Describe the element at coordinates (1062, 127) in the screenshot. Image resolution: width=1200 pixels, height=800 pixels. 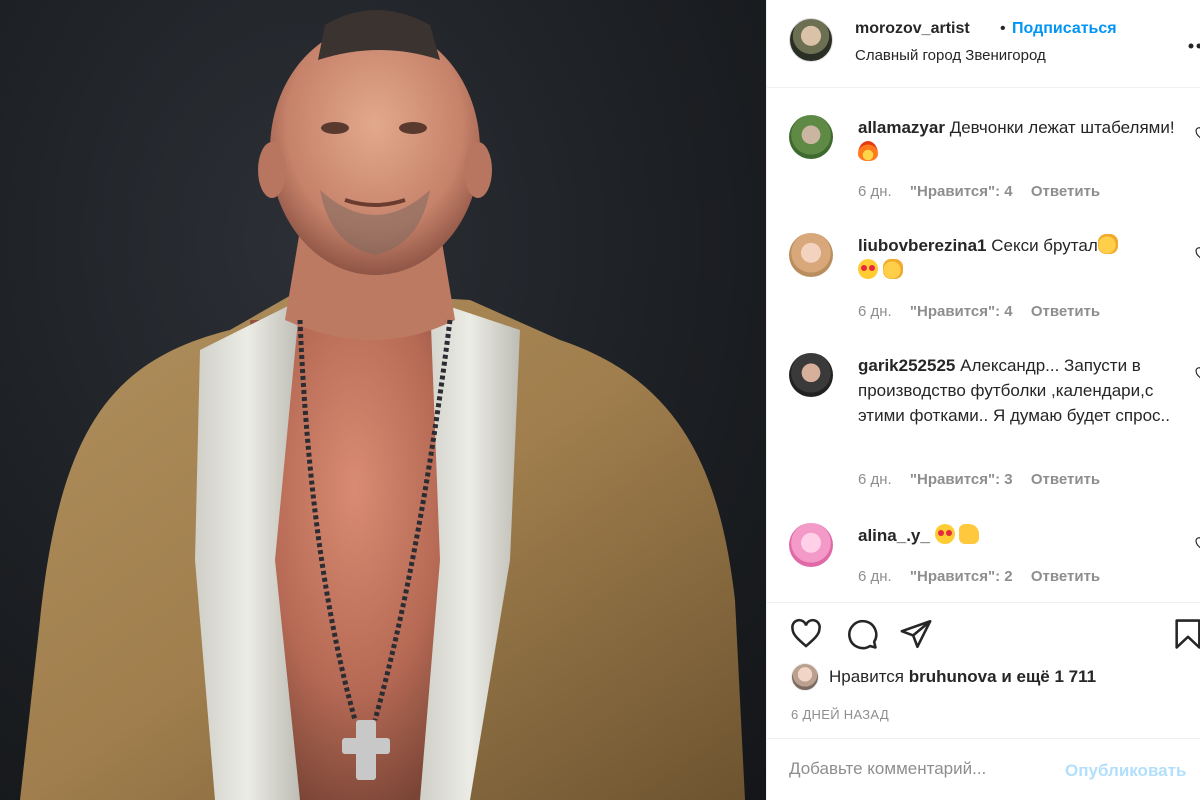
I see `comment-body: Девчонки лежат штабелями!` at that location.